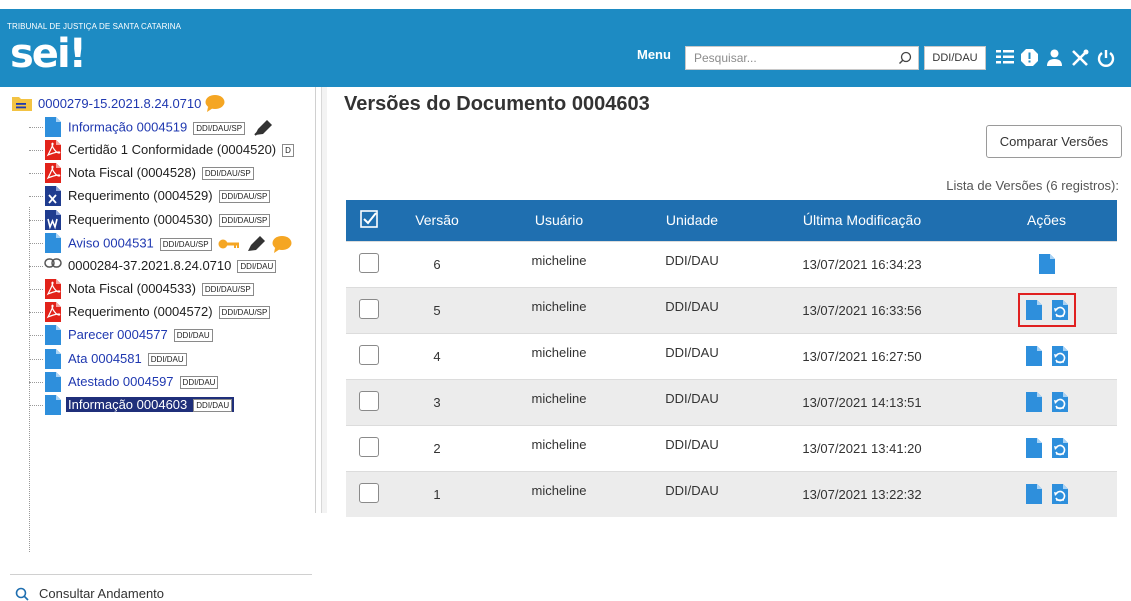  I want to click on select-all-header, so click(369, 220).